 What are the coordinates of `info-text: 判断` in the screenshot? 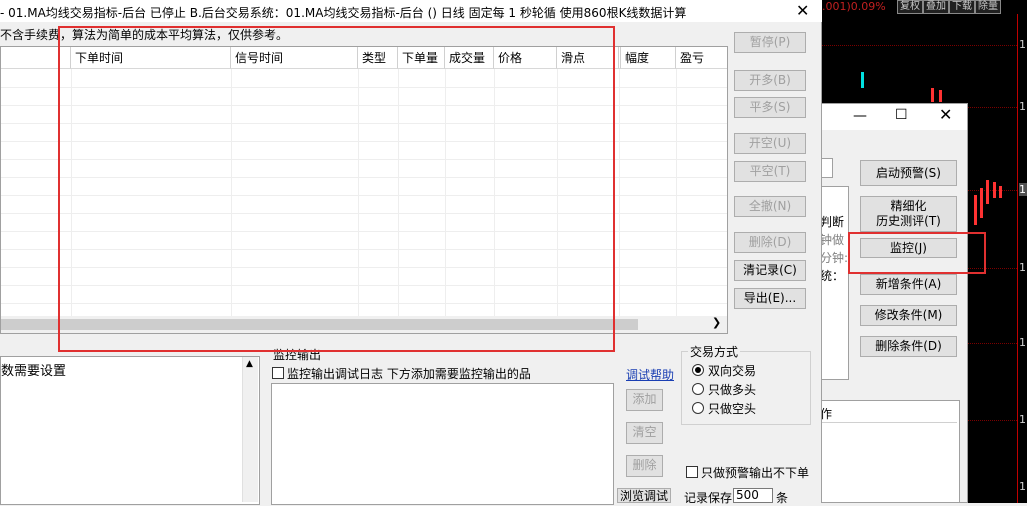 It's located at (832, 222).